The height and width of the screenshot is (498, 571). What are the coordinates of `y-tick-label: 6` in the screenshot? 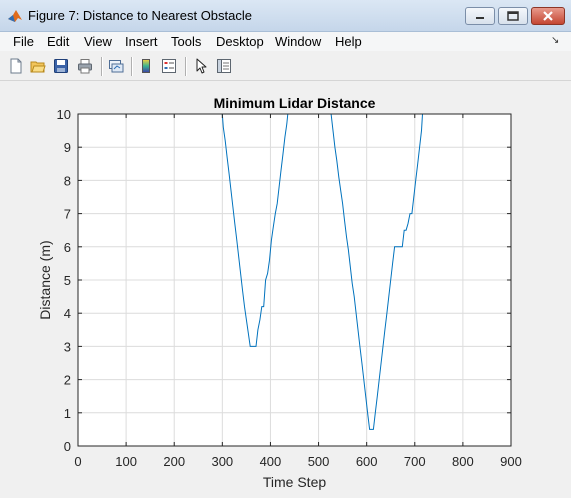 It's located at (67, 247).